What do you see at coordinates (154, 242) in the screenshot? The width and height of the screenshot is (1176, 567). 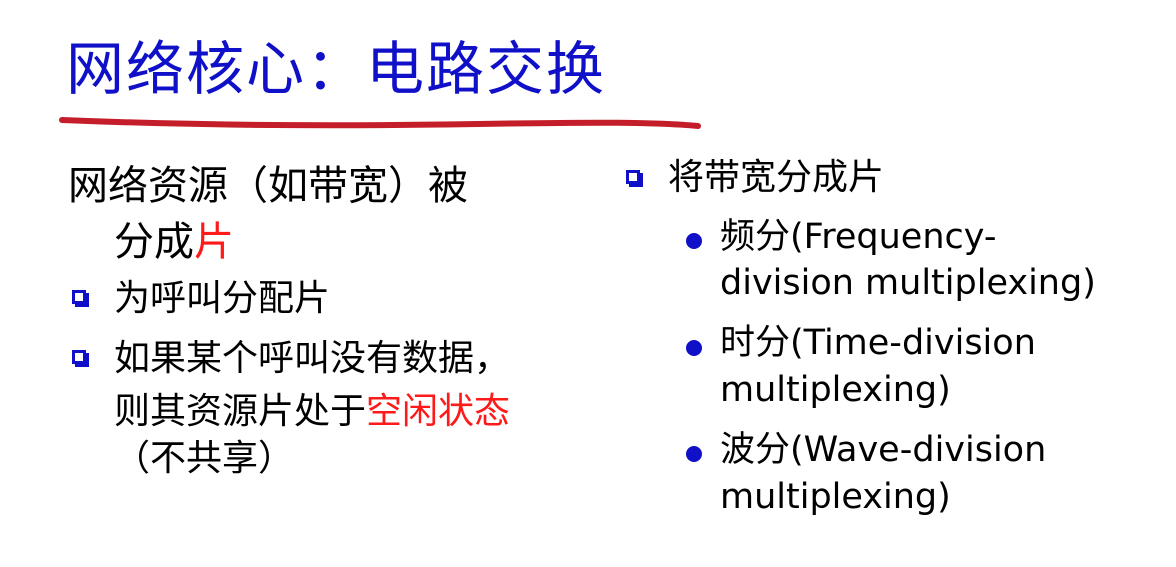 I see `lead-line-2-prefix: 分成` at bounding box center [154, 242].